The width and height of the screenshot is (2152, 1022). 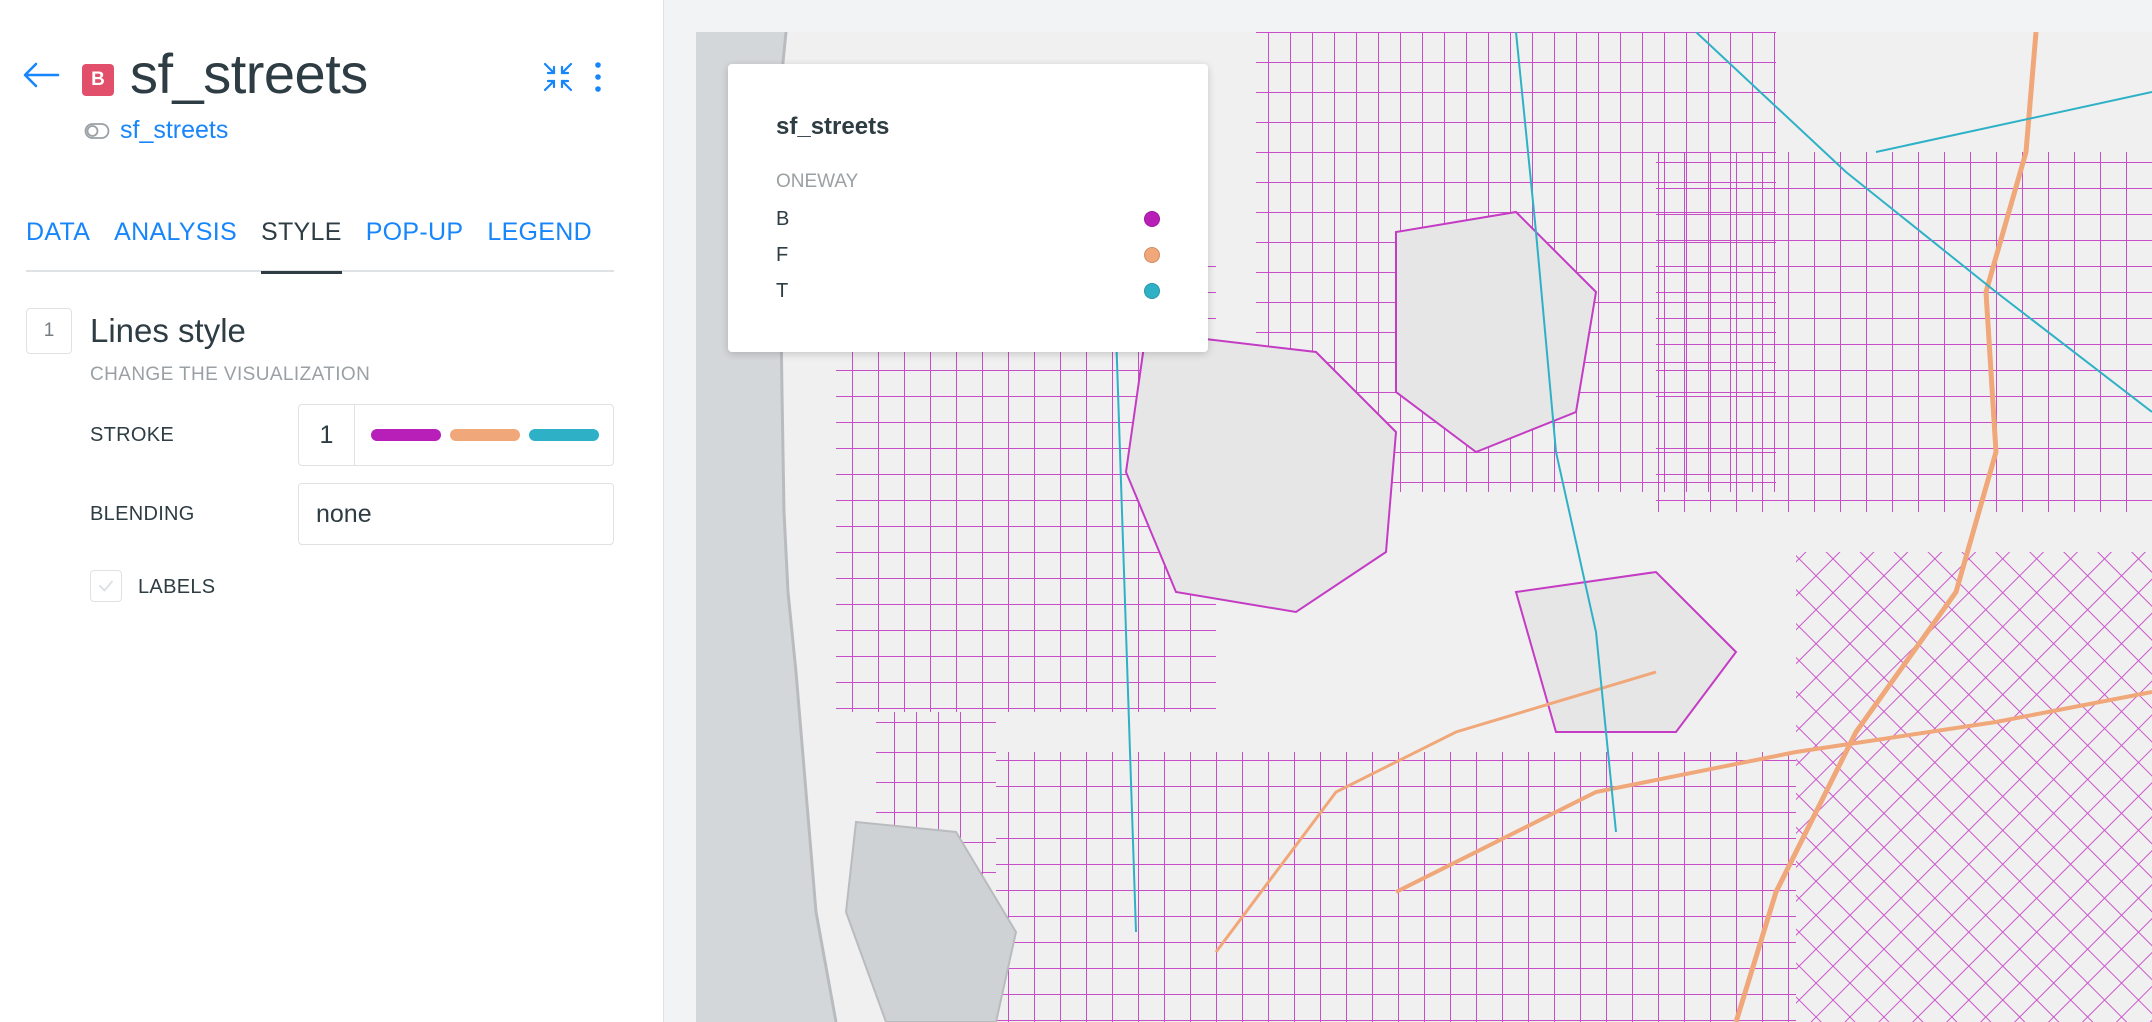 What do you see at coordinates (968, 291) in the screenshot?
I see `legend-item: T` at bounding box center [968, 291].